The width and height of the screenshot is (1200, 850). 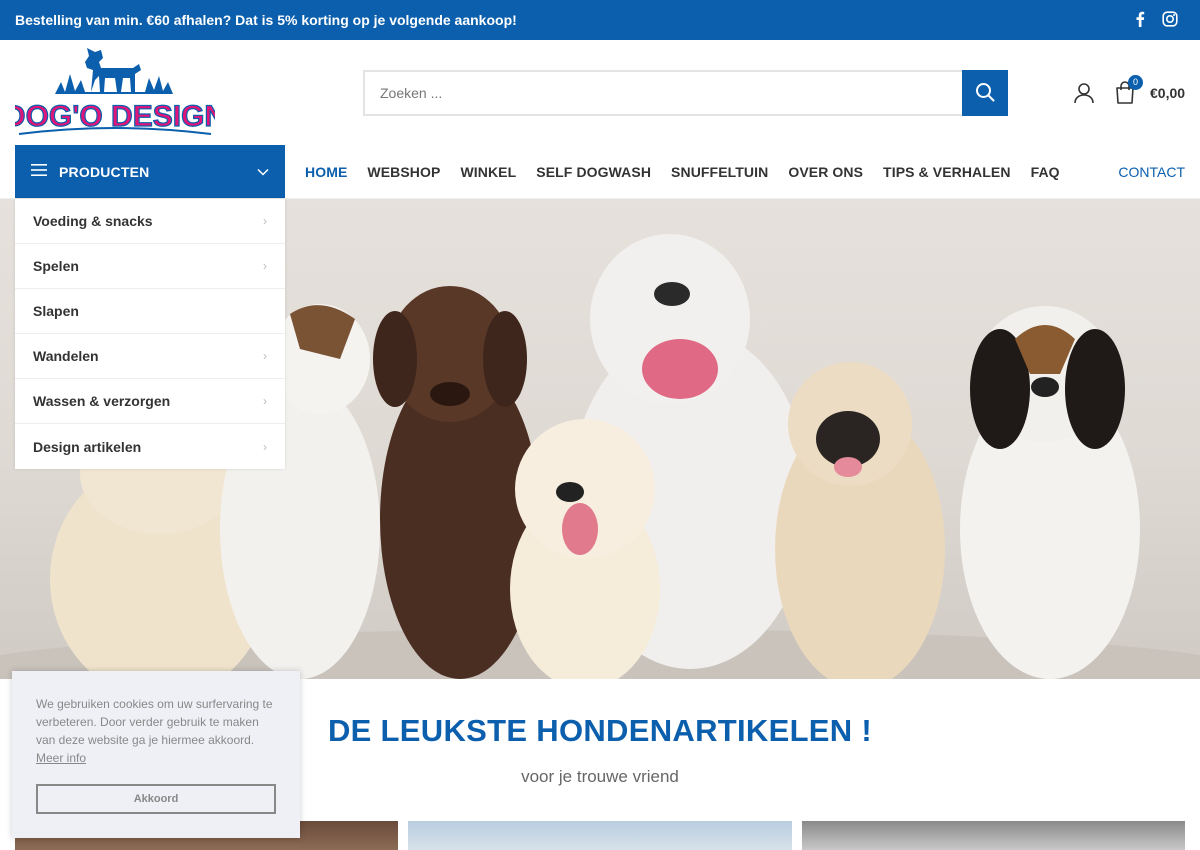 What do you see at coordinates (56, 266) in the screenshot?
I see `category-label: Spelen` at bounding box center [56, 266].